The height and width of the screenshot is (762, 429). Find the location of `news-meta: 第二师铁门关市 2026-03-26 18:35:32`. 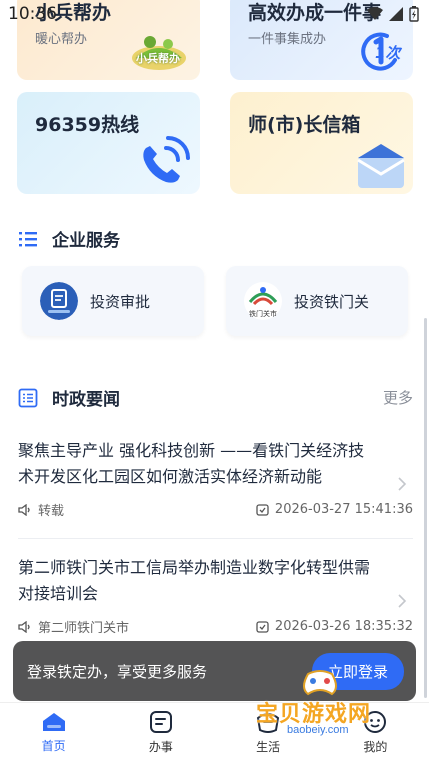

news-meta: 第二师铁门关市 2026-03-26 18:35:32 is located at coordinates (215, 626).